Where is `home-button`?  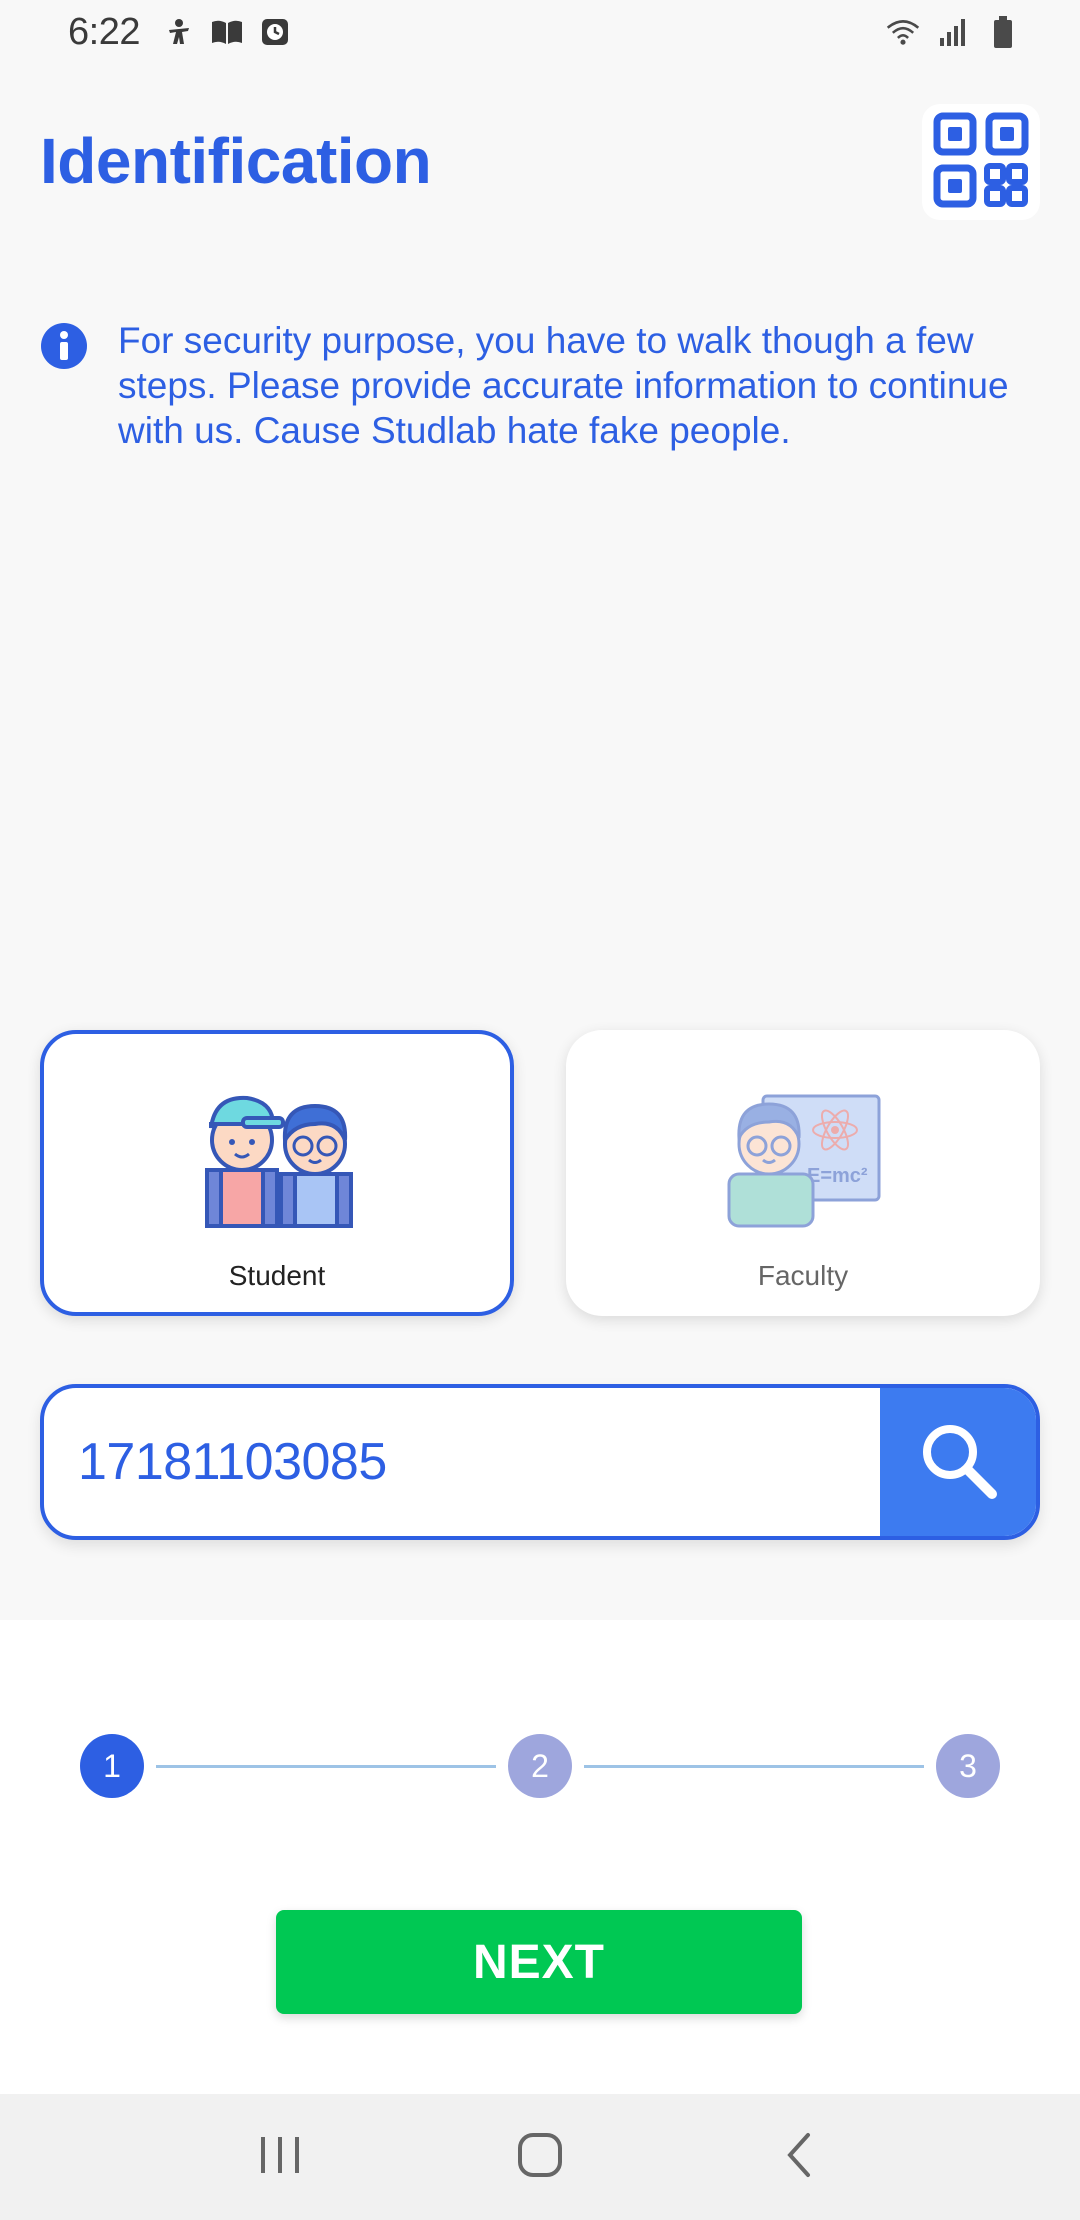 home-button is located at coordinates (540, 2157).